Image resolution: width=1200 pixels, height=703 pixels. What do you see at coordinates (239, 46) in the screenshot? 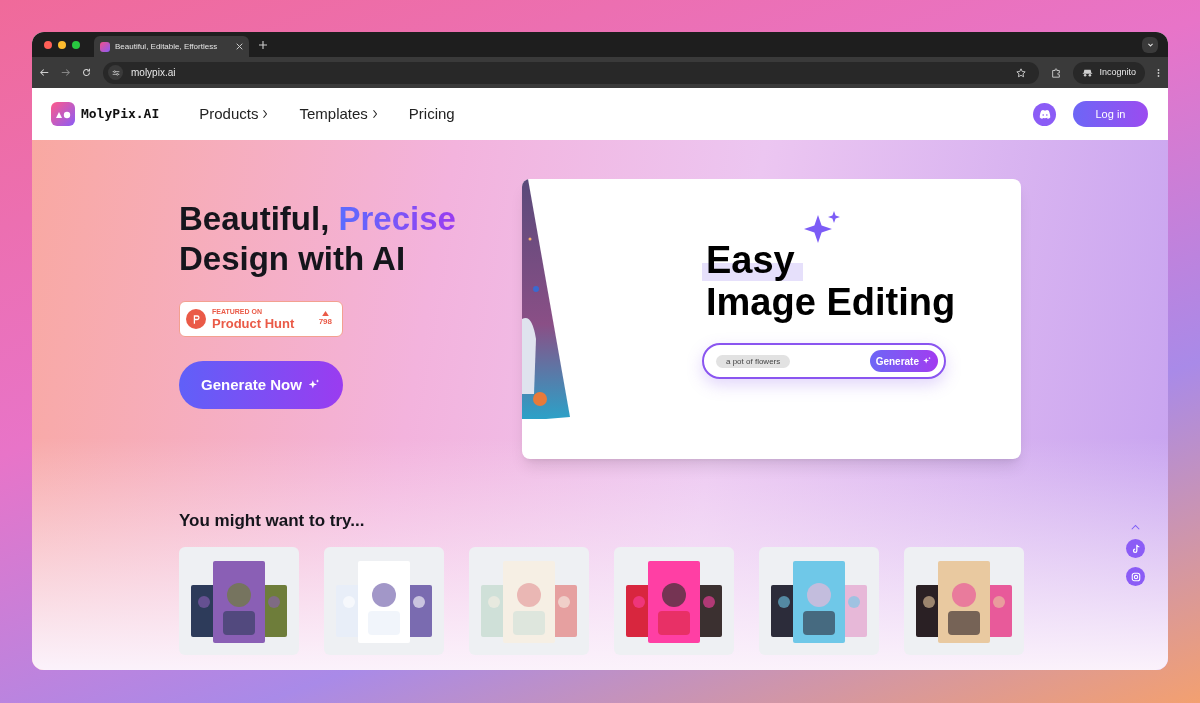
I see `close-icon` at bounding box center [239, 46].